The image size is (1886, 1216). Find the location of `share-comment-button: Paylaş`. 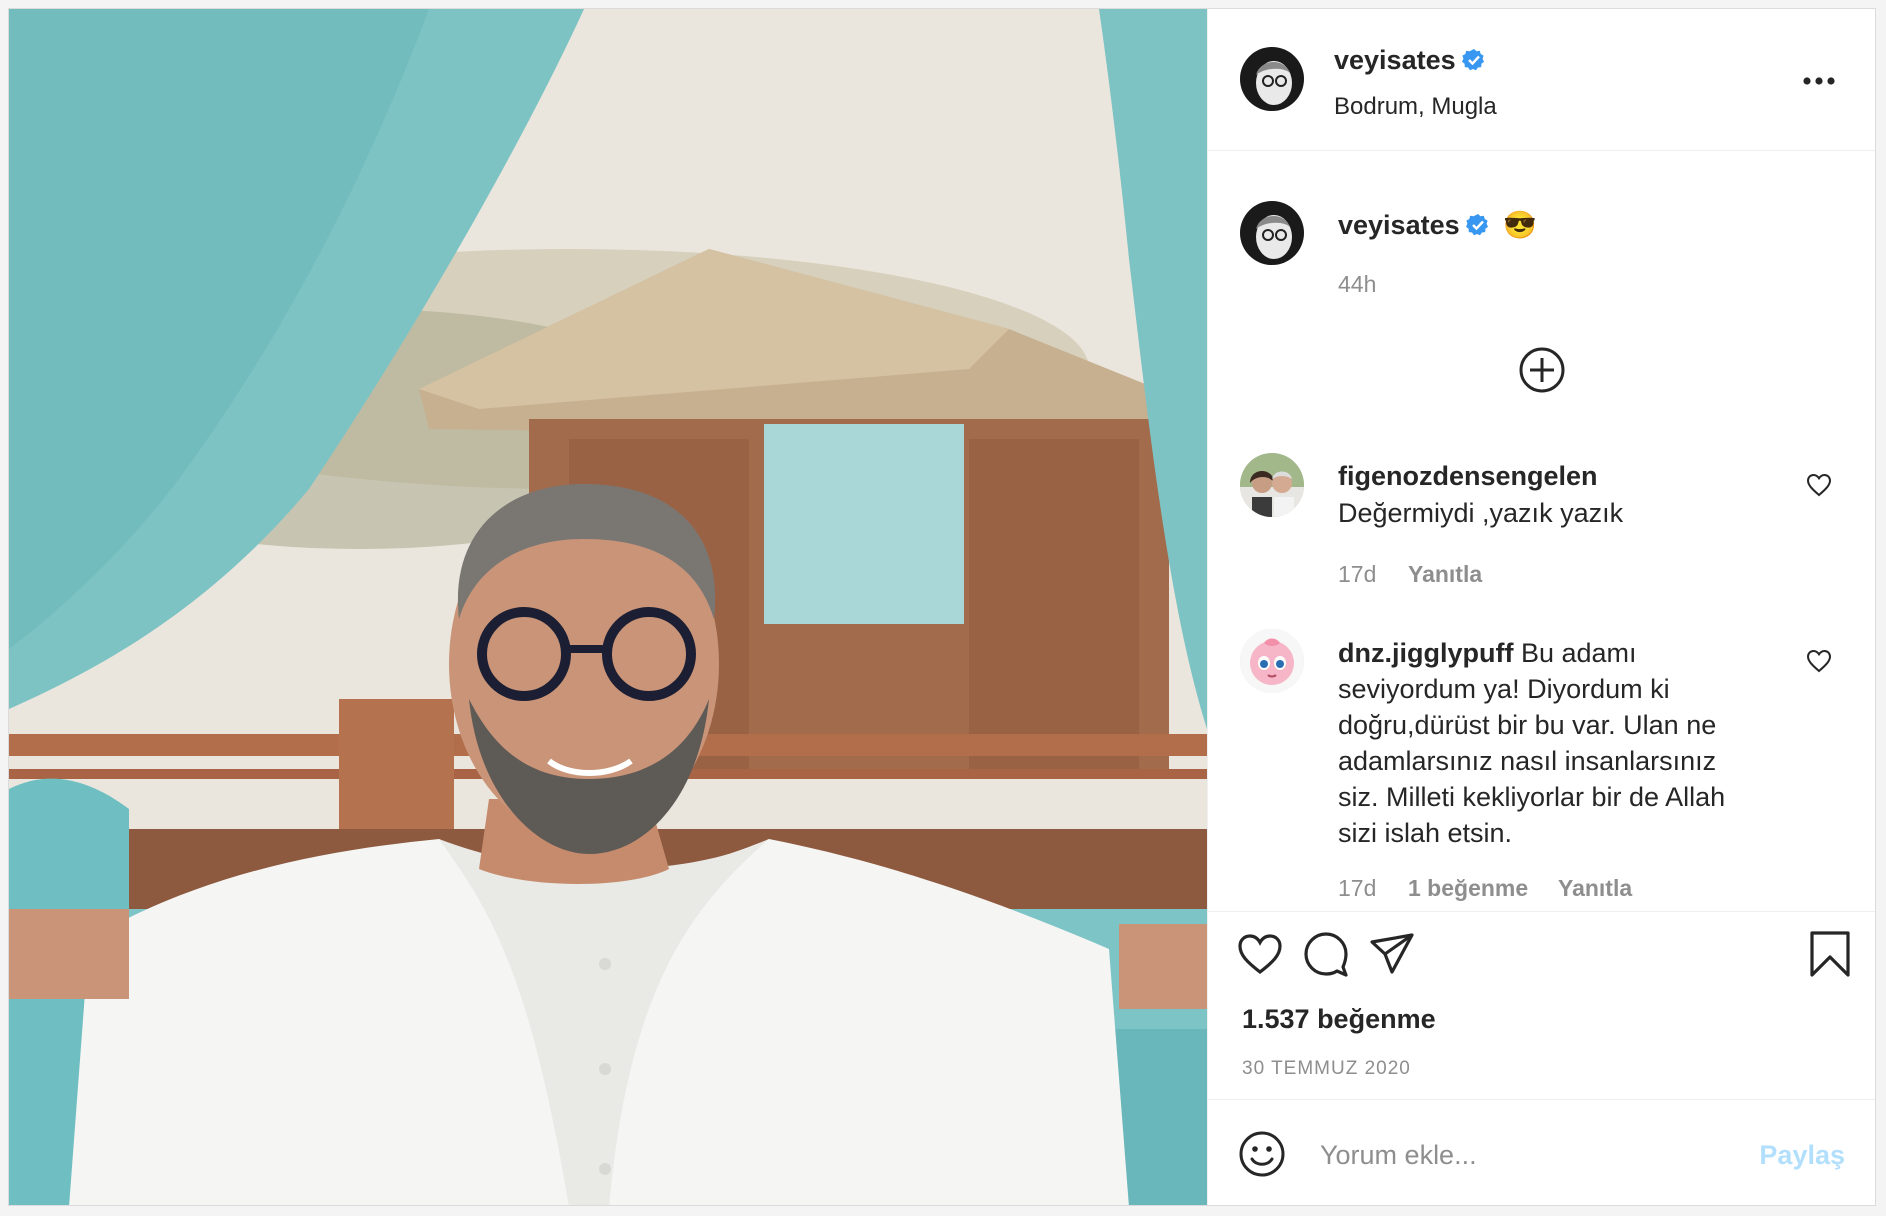

share-comment-button: Paylaş is located at coordinates (1802, 1155).